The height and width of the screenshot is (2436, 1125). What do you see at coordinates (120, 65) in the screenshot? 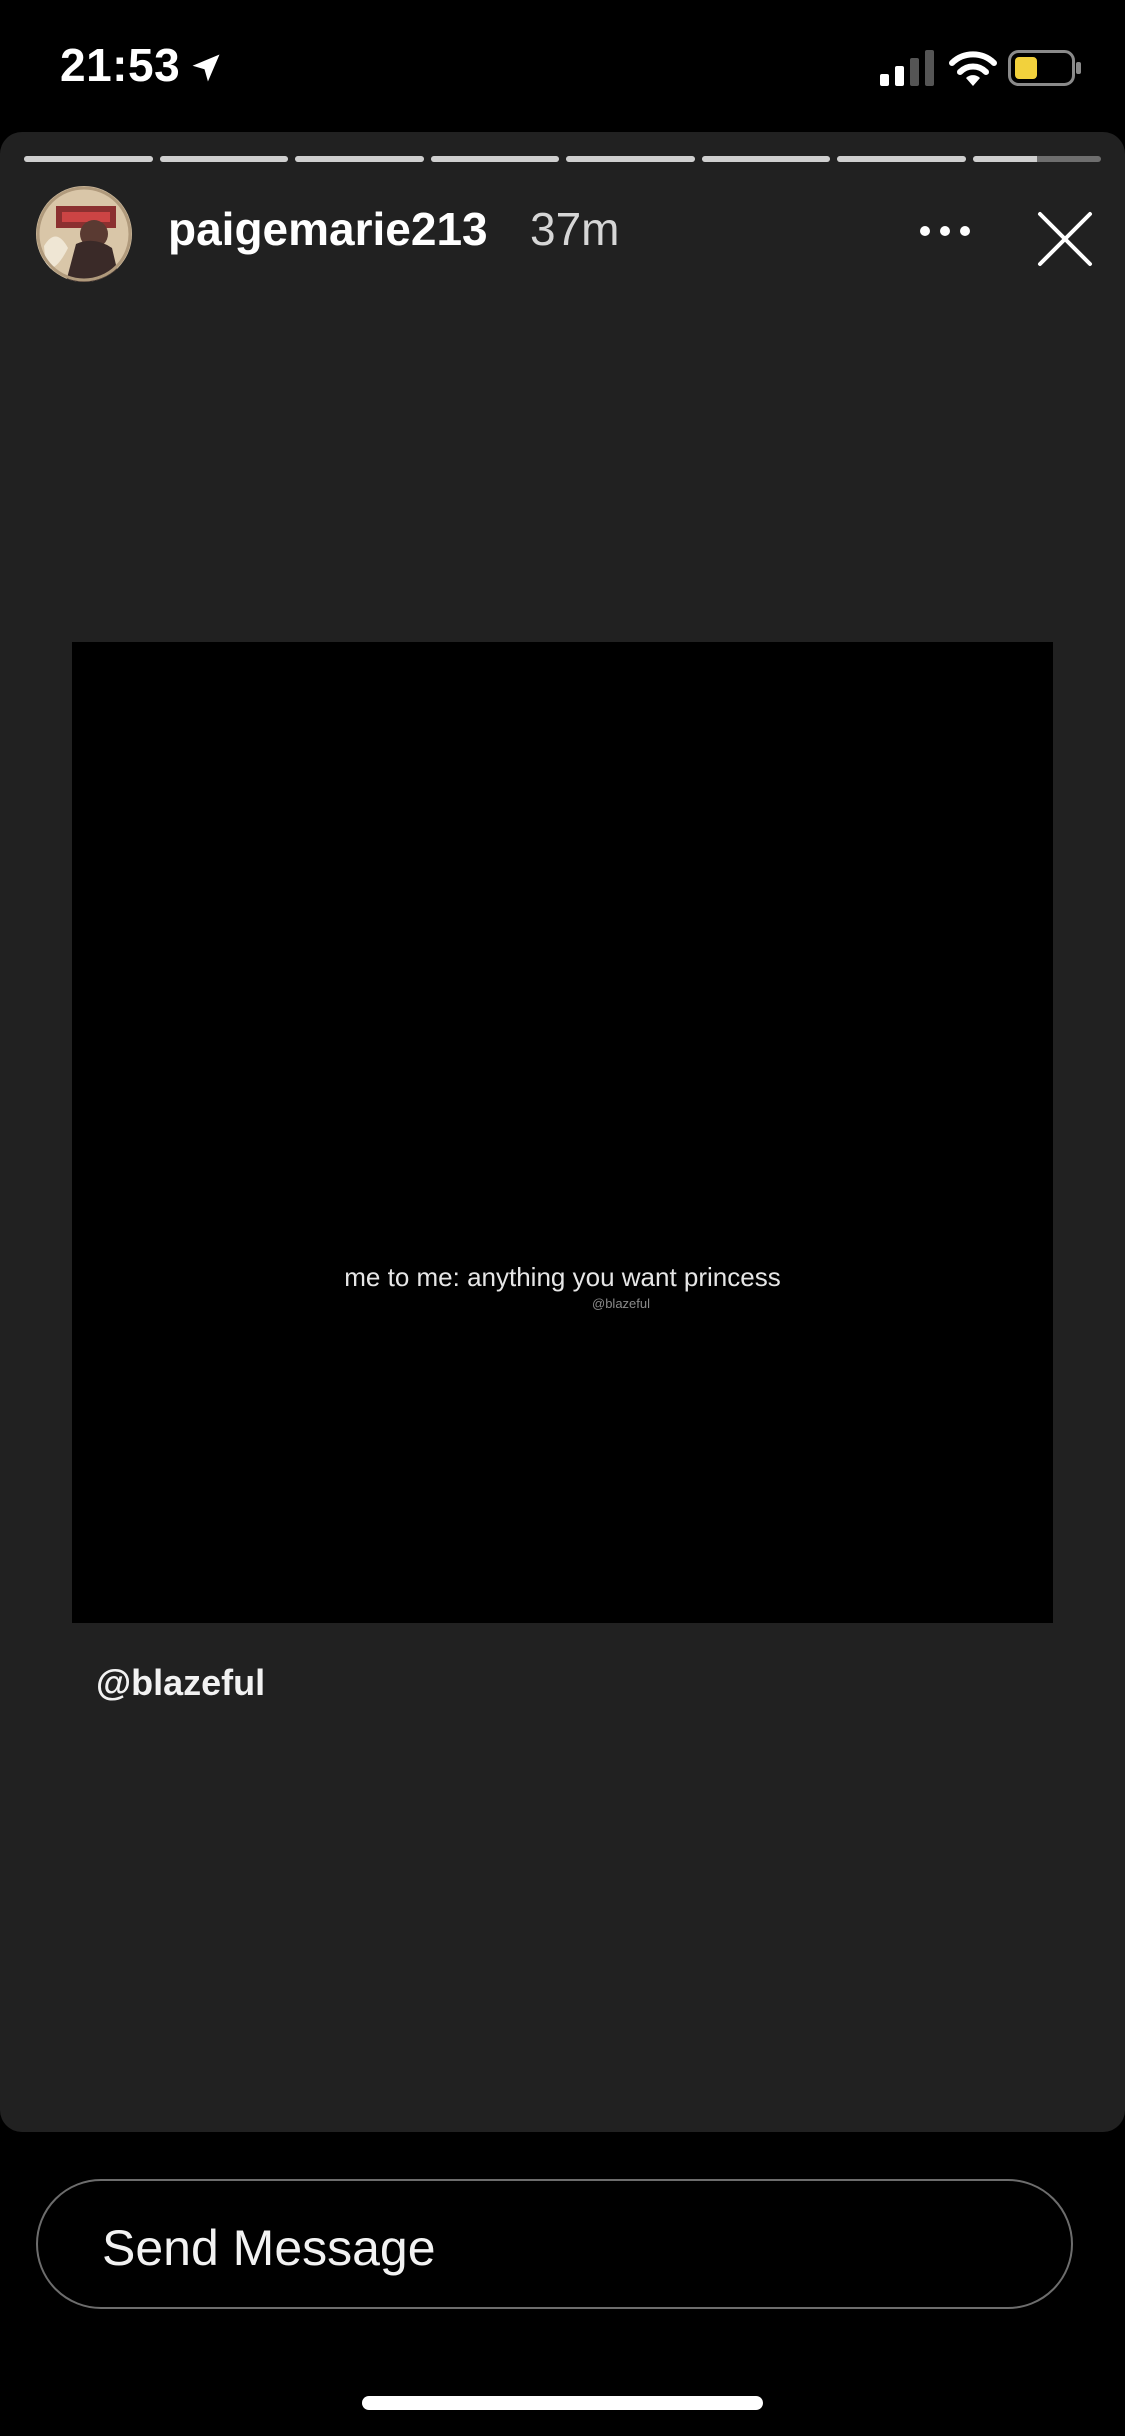
I see `status-time: 21:53` at bounding box center [120, 65].